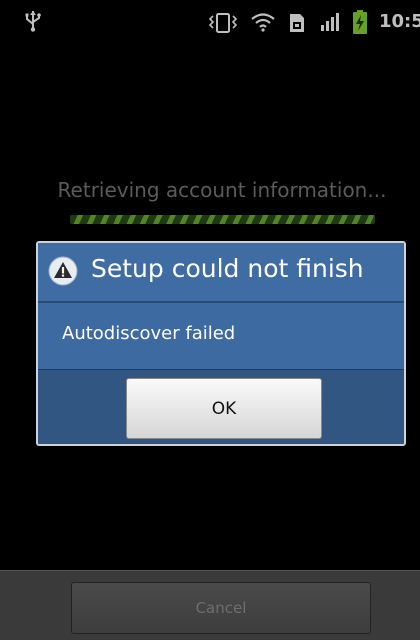 Image resolution: width=420 pixels, height=640 pixels. Describe the element at coordinates (222, 219) in the screenshot. I see `progress-bar` at that location.